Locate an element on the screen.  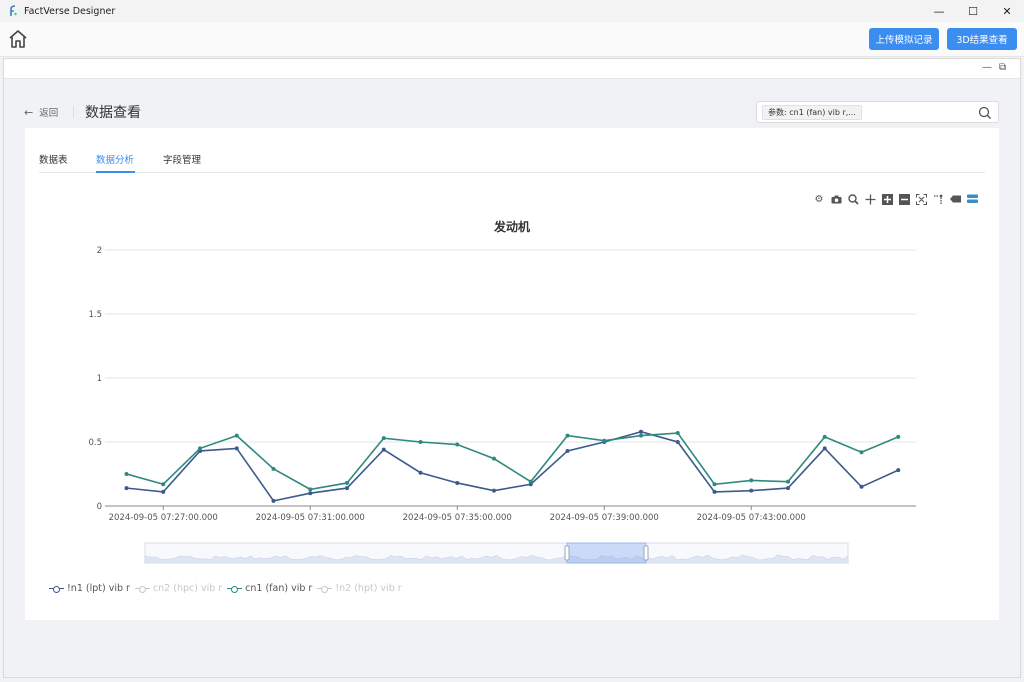
y-tick-label: 1 is located at coordinates (99, 379).